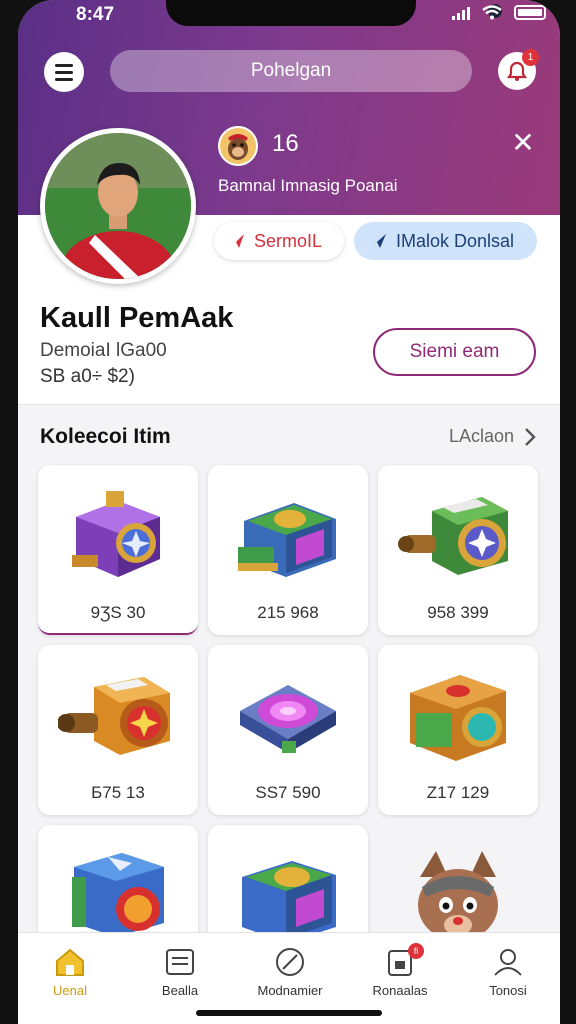 This screenshot has width=576, height=1024. What do you see at coordinates (87, 376) in the screenshot?
I see `profile-stats: SB a0÷ $2)` at bounding box center [87, 376].